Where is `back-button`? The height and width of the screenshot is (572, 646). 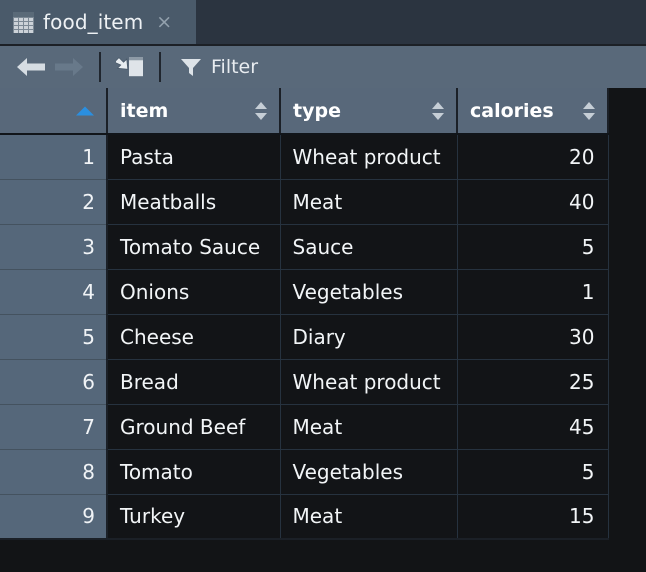 back-button is located at coordinates (31, 67).